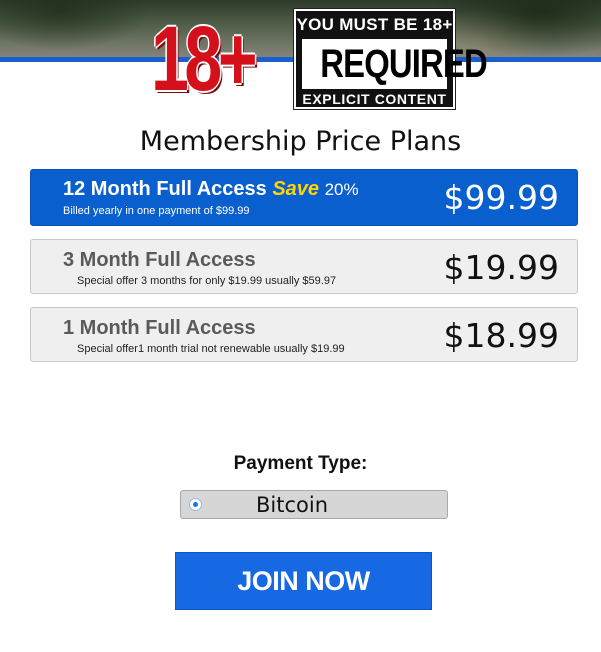 The width and height of the screenshot is (601, 652). What do you see at coordinates (296, 189) in the screenshot?
I see `save-label: Save` at bounding box center [296, 189].